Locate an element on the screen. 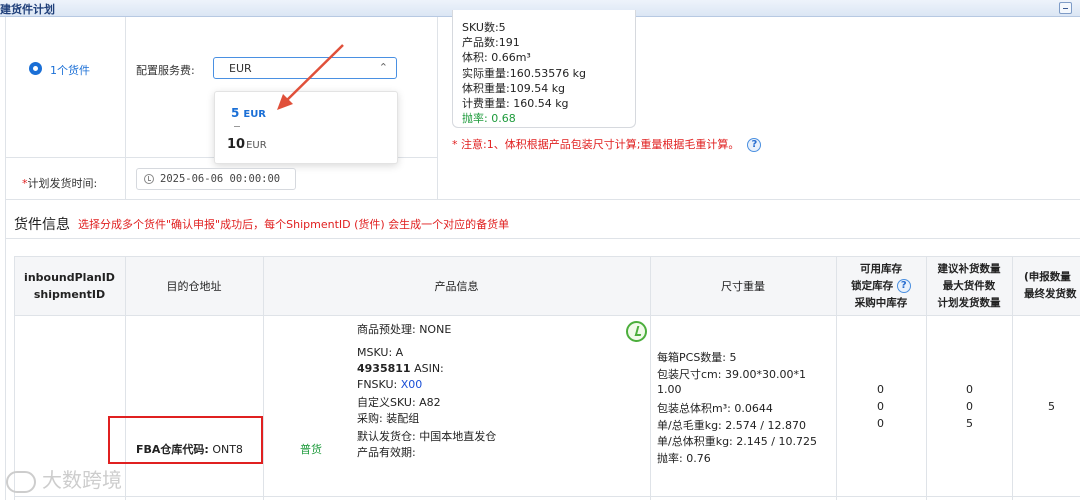 The width and height of the screenshot is (1080, 500). service-fee-dropdown: 5 EUR 10EUR is located at coordinates (306, 127).